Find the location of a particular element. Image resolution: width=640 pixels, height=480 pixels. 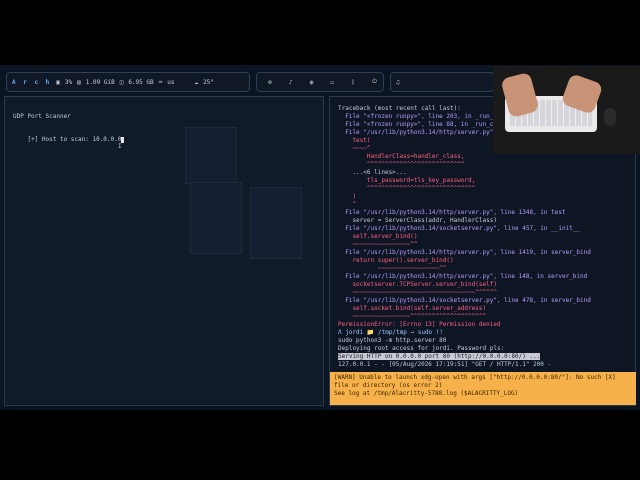

terminal-line: ~~~~^ is located at coordinates (354, 148).